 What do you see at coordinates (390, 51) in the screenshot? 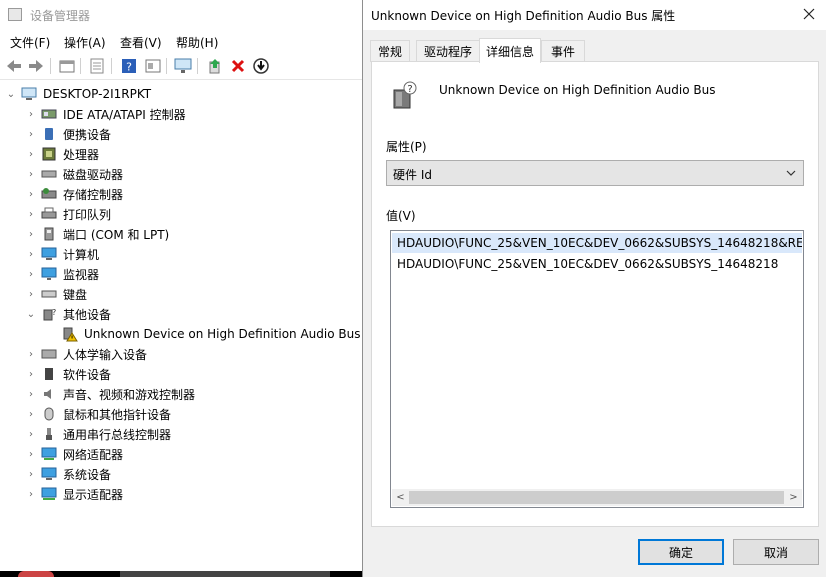
I see `tab-general: 常规` at bounding box center [390, 51].